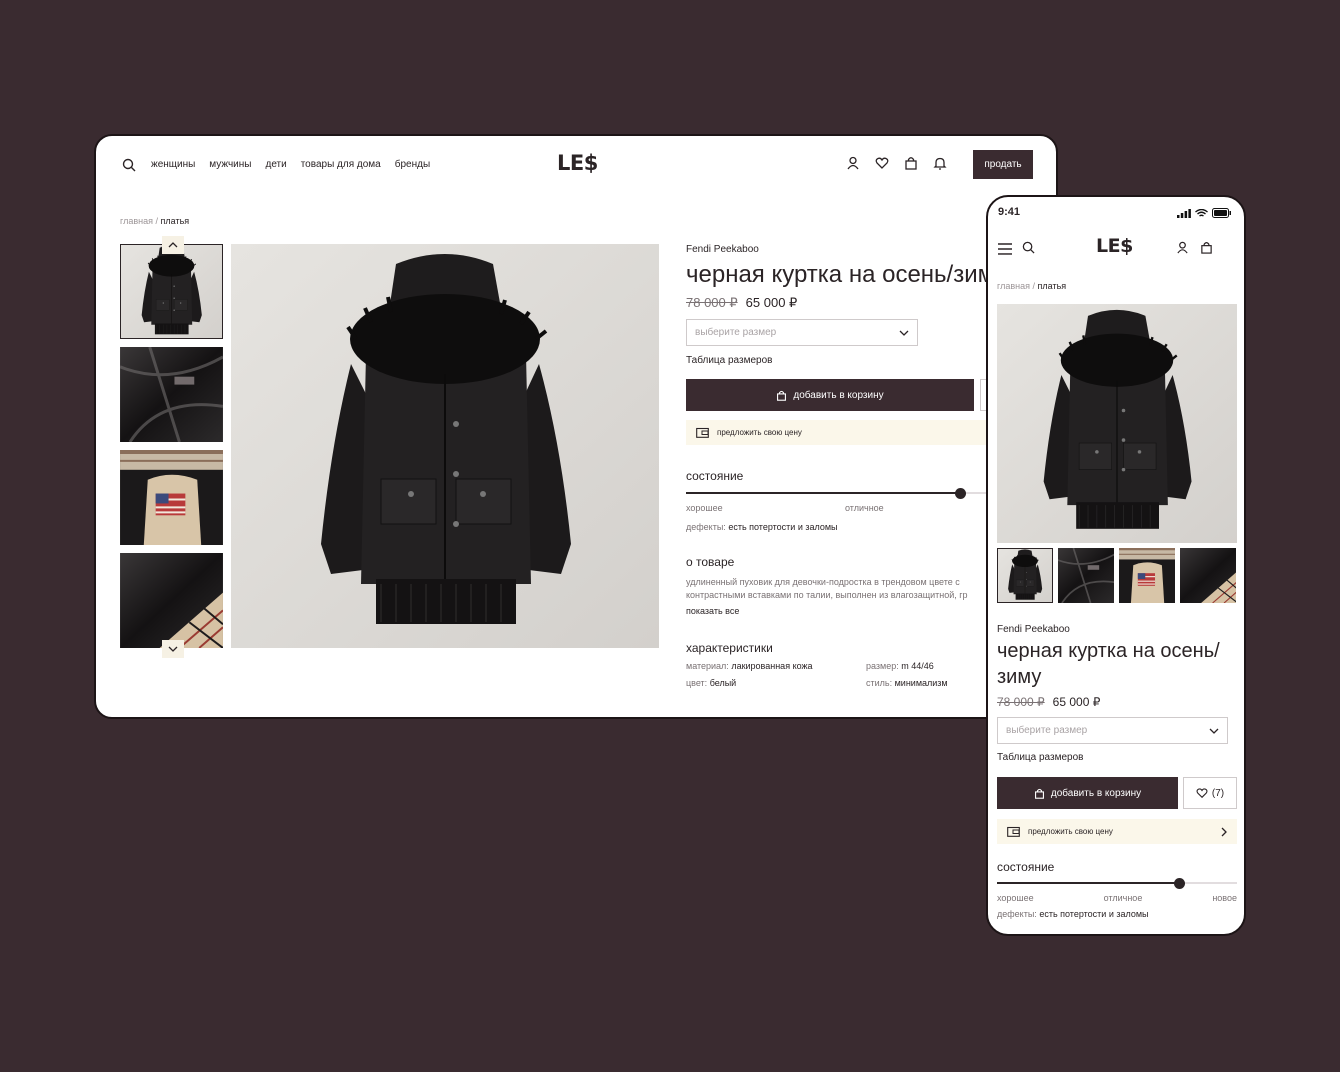  Describe the element at coordinates (907, 683) in the screenshot. I see `spec-style: стиль: минимализм` at that location.